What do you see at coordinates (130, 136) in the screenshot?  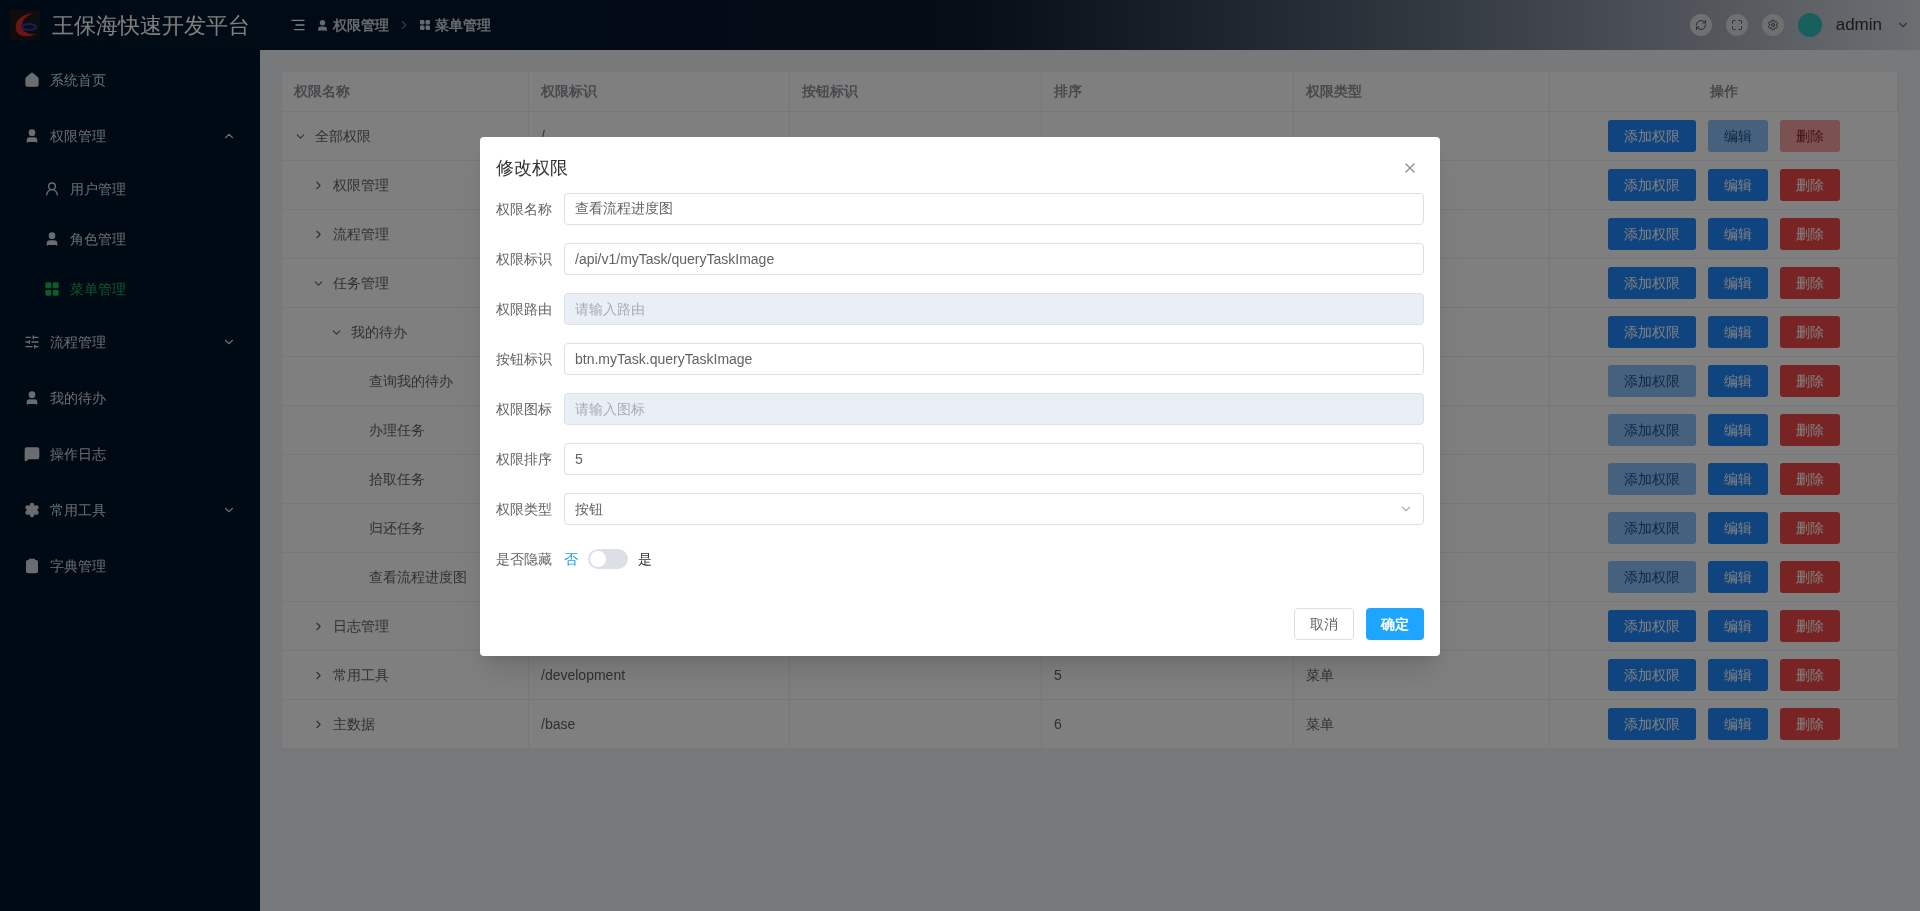 I see `sidebar-item: 权限管理` at bounding box center [130, 136].